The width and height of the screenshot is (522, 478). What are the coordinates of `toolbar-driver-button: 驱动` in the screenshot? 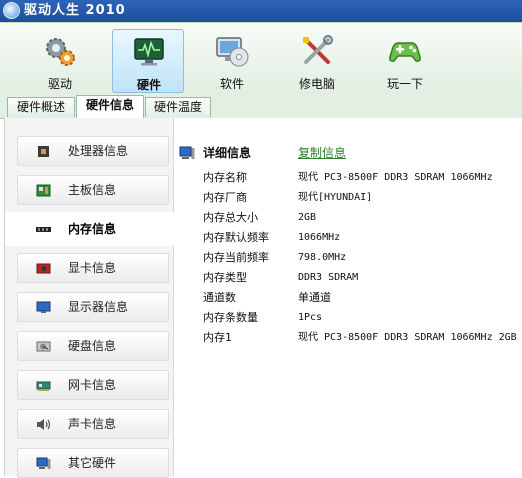 It's located at (60, 61).